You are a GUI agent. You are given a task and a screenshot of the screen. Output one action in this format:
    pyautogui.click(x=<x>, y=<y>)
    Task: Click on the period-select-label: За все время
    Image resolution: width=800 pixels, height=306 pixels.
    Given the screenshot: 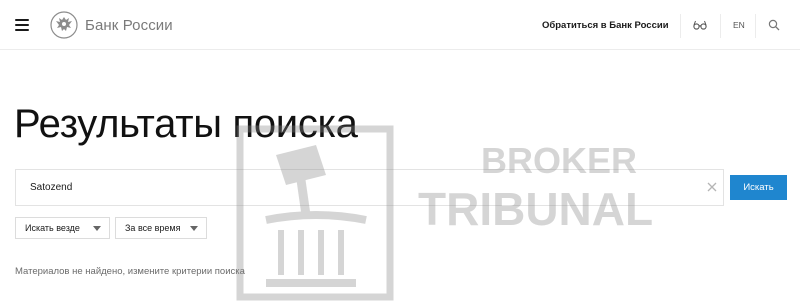 What is the action you would take?
    pyautogui.click(x=153, y=228)
    